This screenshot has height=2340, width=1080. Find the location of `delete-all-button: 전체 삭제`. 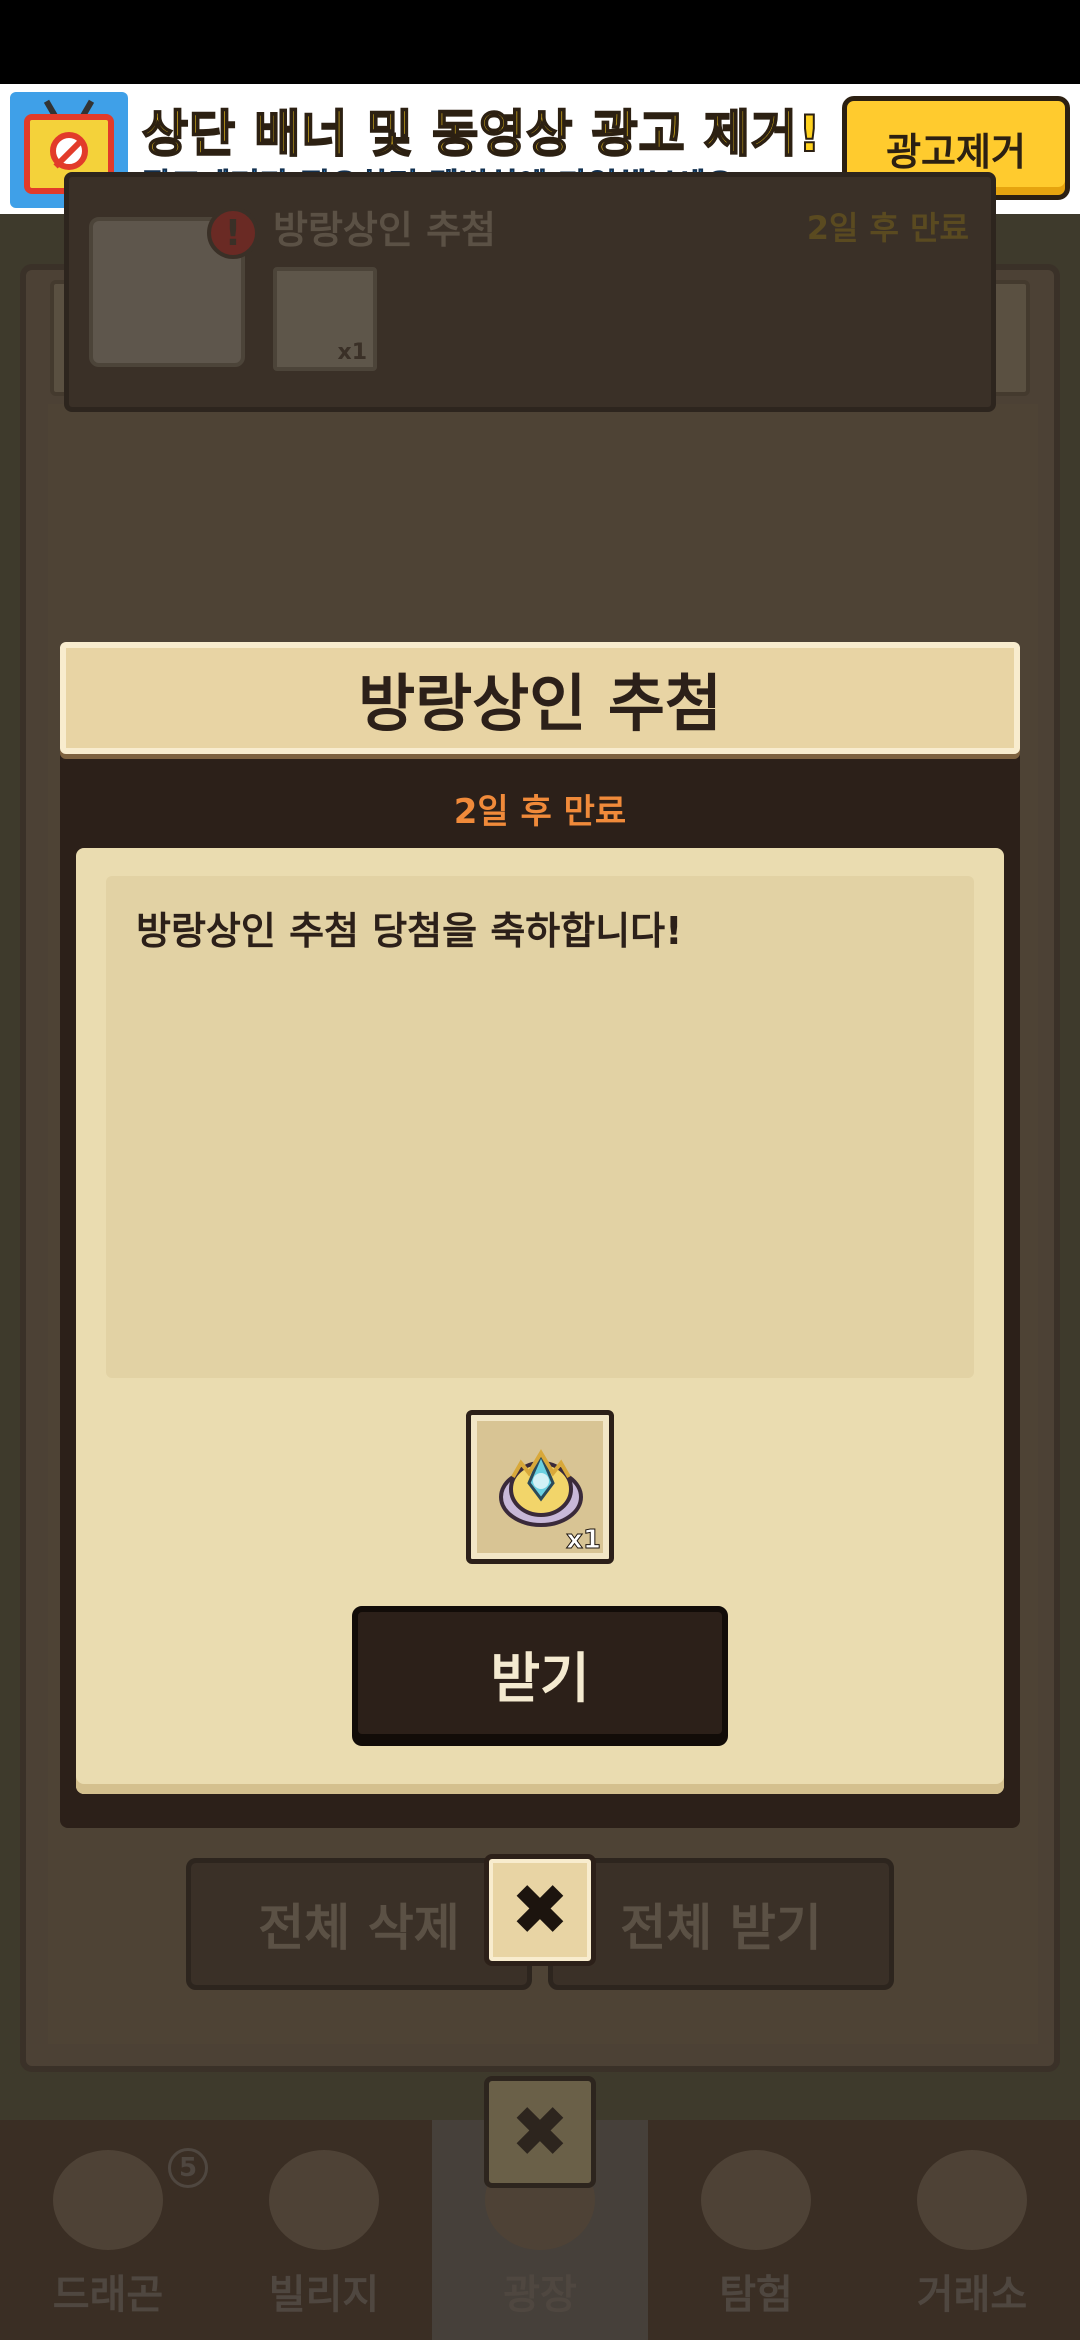

delete-all-button: 전체 삭제 is located at coordinates (359, 1924).